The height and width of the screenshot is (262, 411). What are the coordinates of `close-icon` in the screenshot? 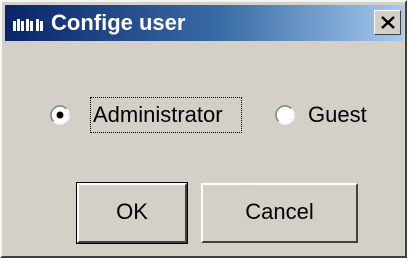 It's located at (388, 22).